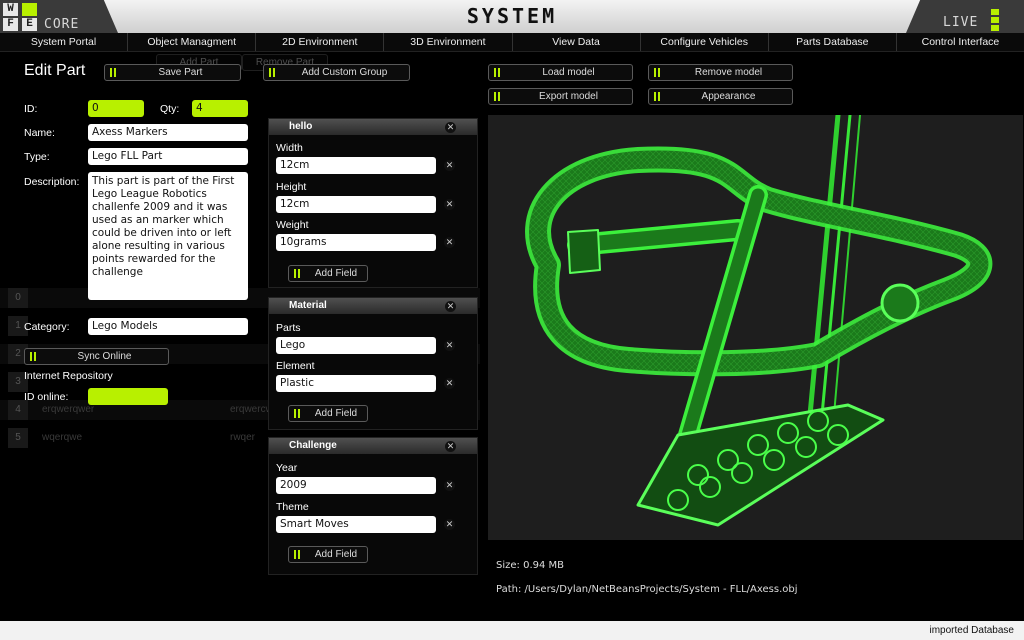 This screenshot has width=1024, height=640. What do you see at coordinates (116, 108) in the screenshot?
I see `id-field` at bounding box center [116, 108].